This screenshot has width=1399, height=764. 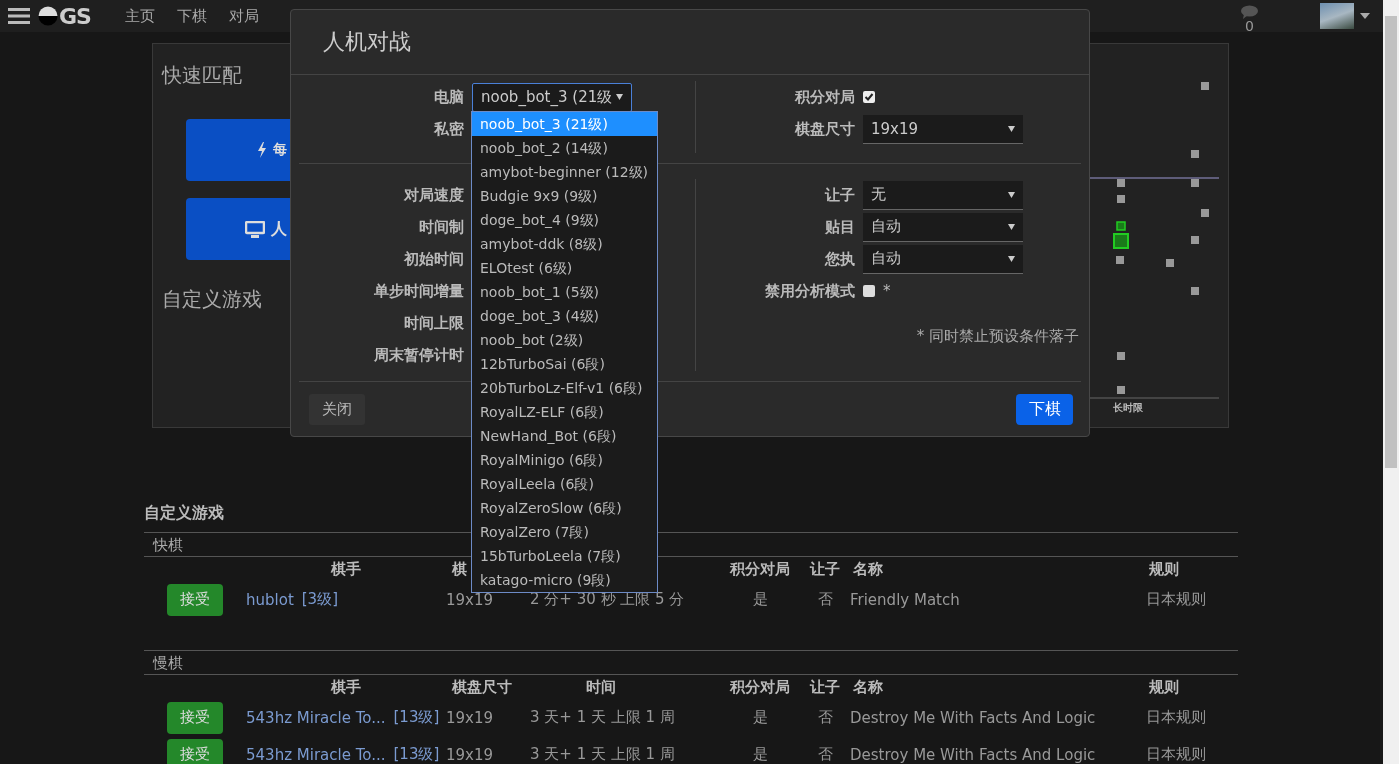 I want to click on dropdown-option: NewHand_Bot (6段), so click(x=564, y=436).